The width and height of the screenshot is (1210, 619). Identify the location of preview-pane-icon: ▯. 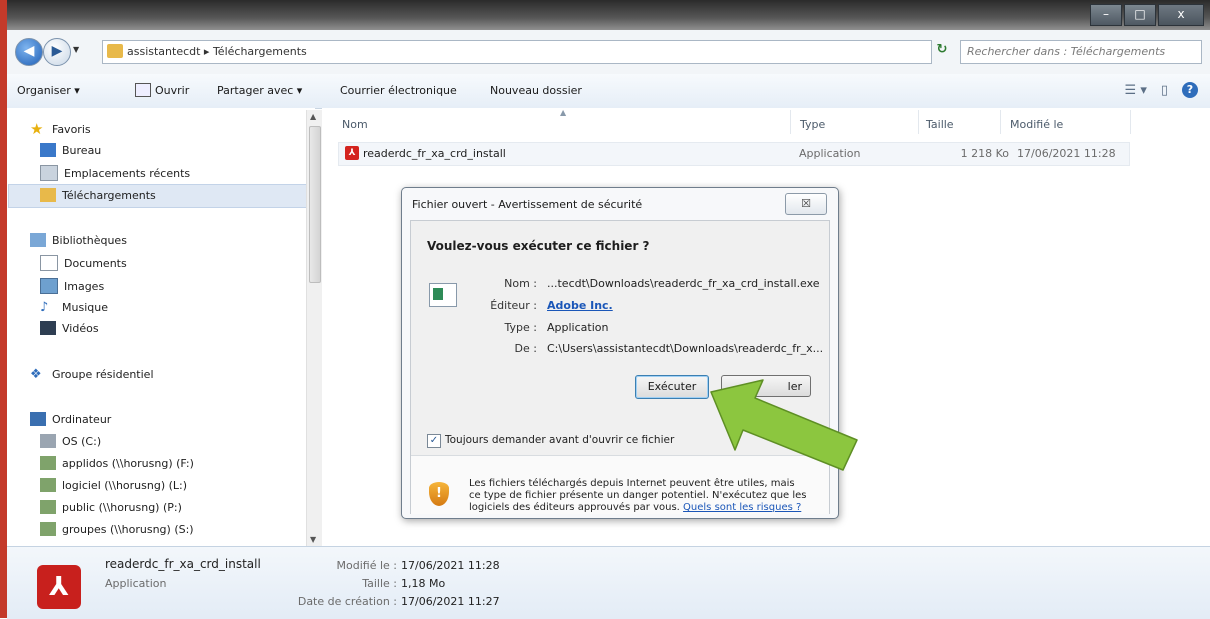
(1164, 90).